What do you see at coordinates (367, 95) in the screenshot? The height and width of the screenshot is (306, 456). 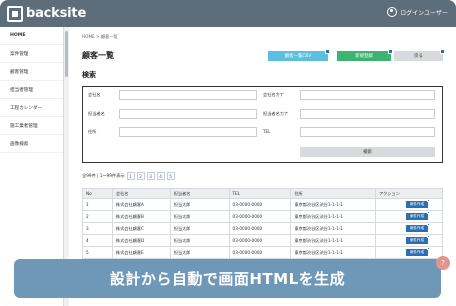 I see `company-kana-input` at bounding box center [367, 95].